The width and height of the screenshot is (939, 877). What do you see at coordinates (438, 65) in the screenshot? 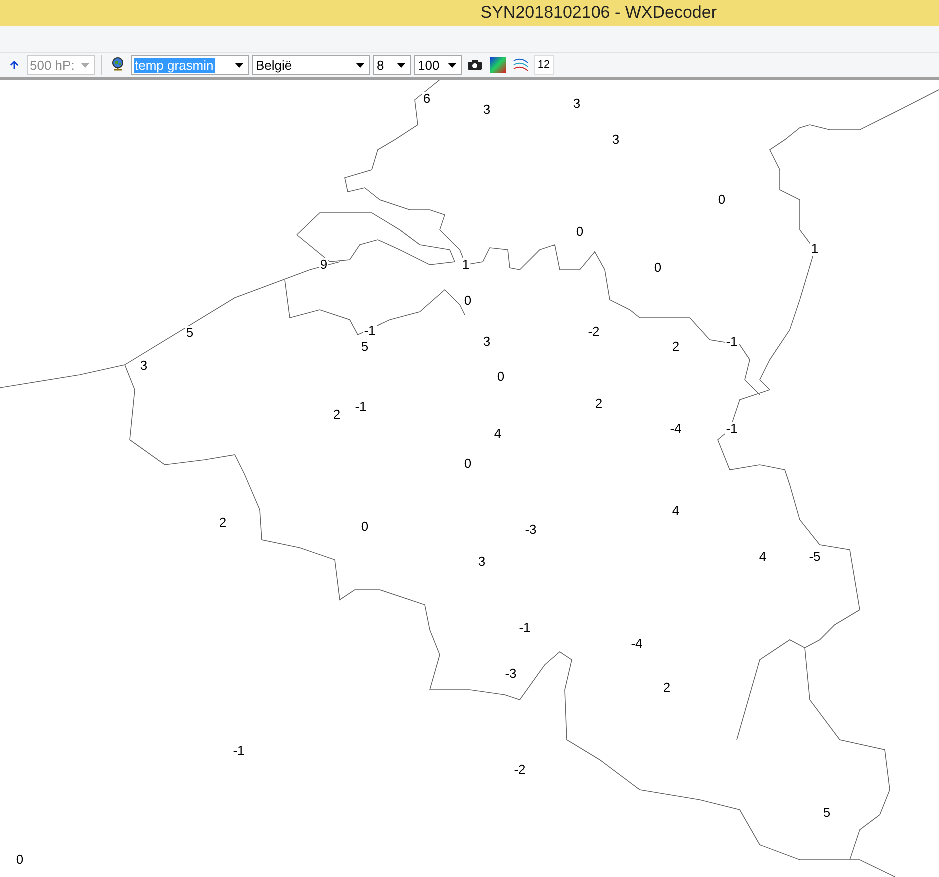
I see `dropdown: 100` at bounding box center [438, 65].